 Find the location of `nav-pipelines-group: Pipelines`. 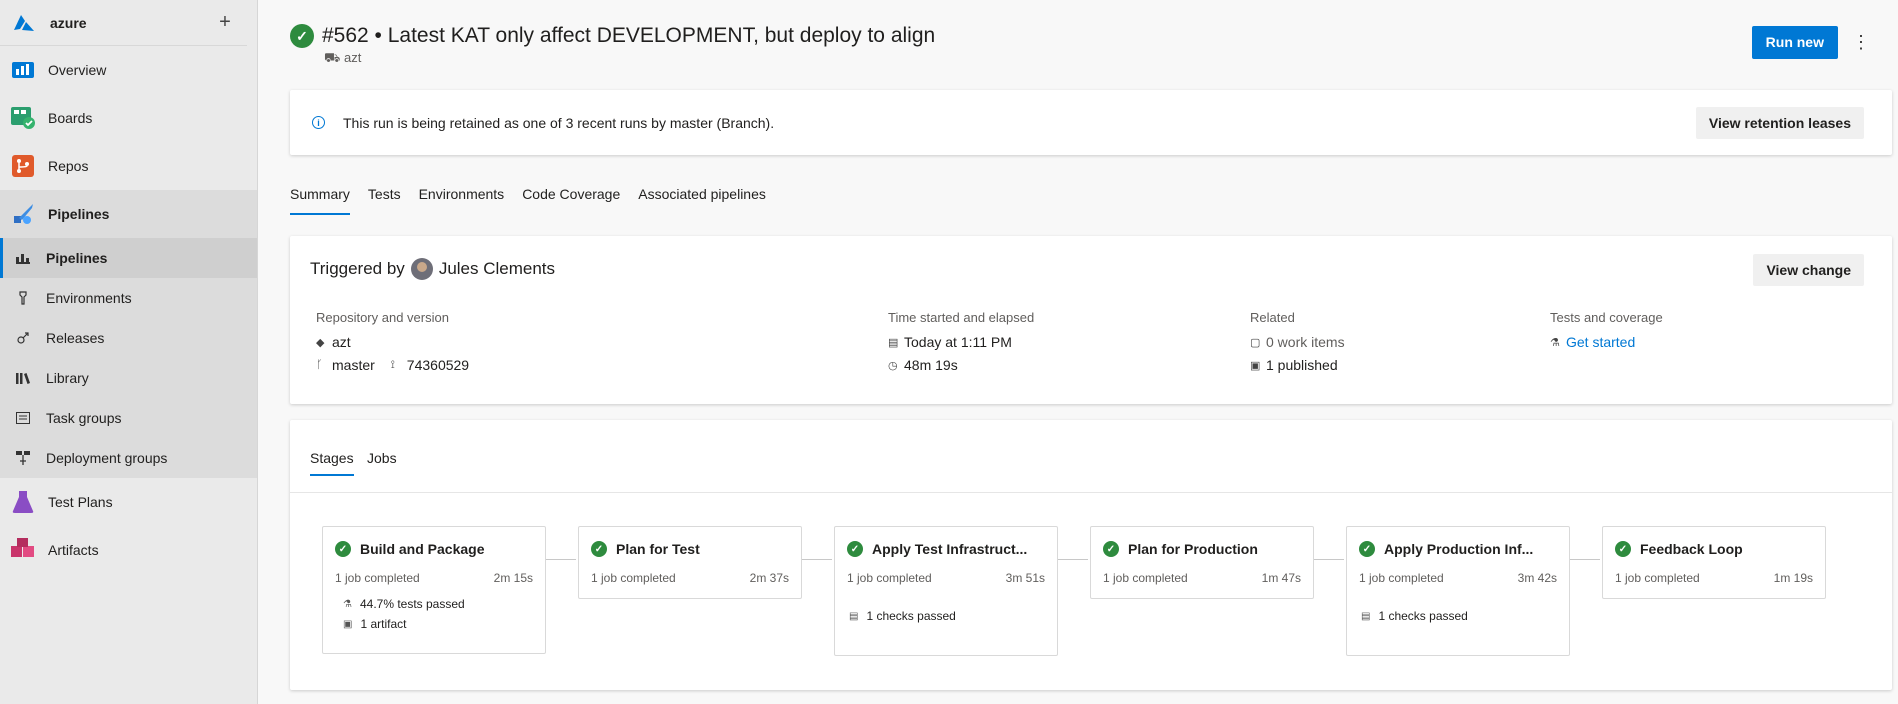

nav-pipelines-group: Pipelines is located at coordinates (128, 214).